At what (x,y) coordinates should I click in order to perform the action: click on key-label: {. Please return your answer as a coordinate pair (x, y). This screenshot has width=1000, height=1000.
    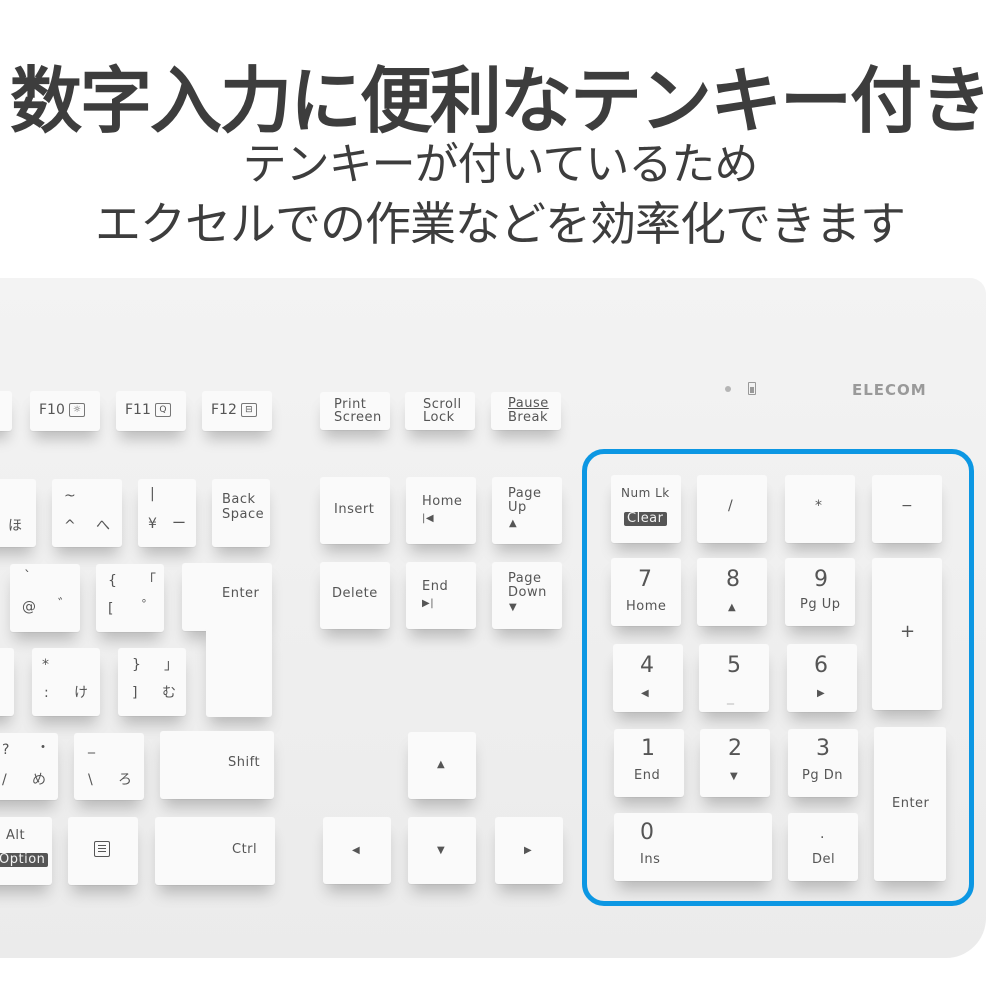
    Looking at the image, I should click on (112, 581).